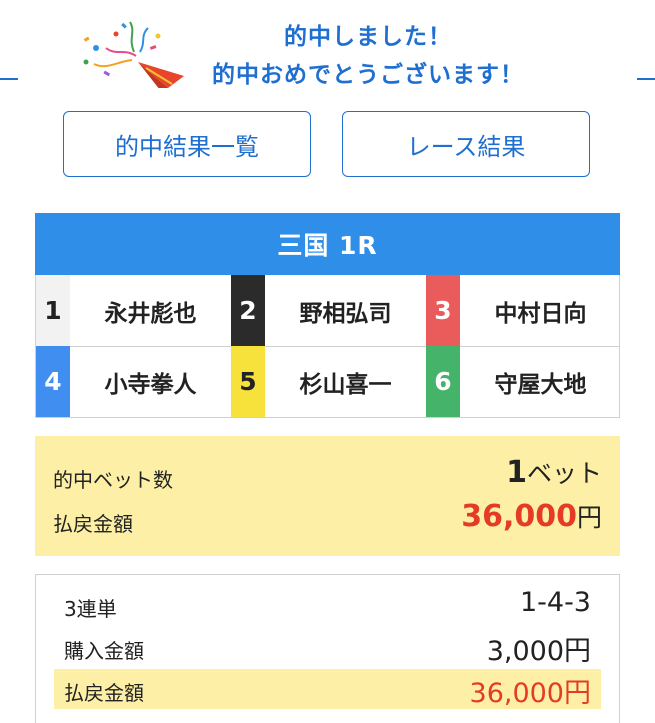 This screenshot has height=723, width=655. I want to click on racer-cell: 3 中村日向, so click(523, 310).